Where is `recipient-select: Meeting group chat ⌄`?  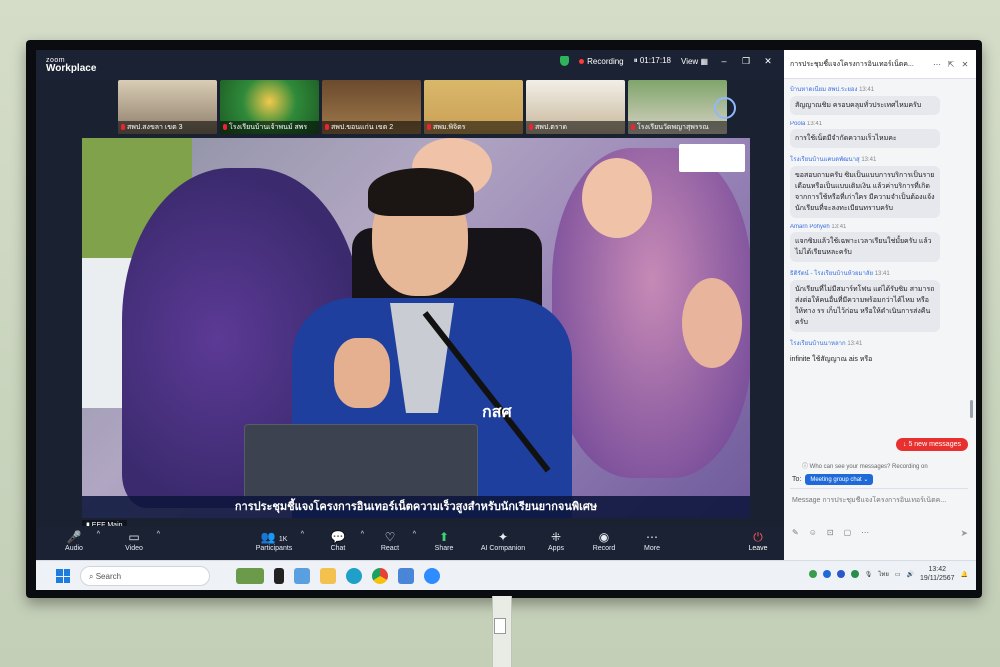
recipient-select: Meeting group chat ⌄ is located at coordinates (839, 479).